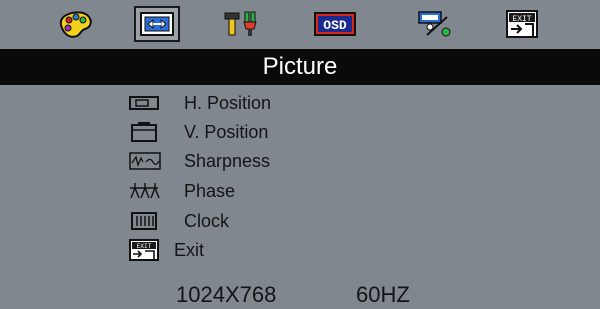  I want to click on palette-icon, so click(75, 24).